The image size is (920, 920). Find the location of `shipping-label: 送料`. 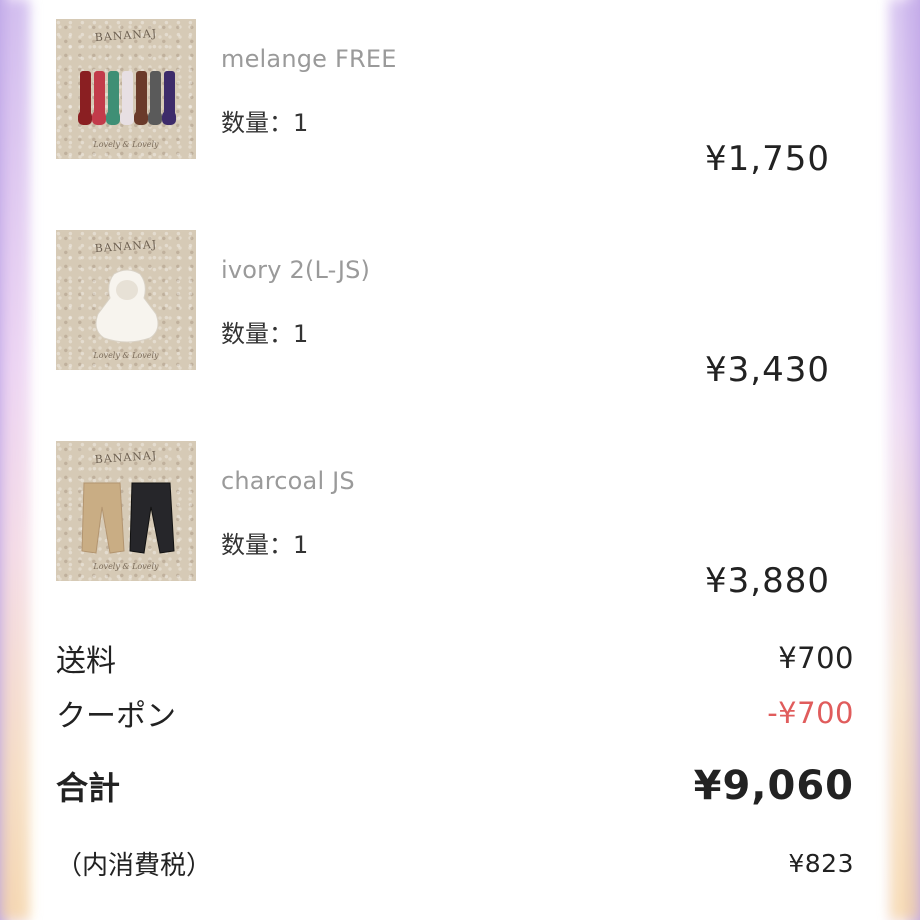

shipping-label: 送料 is located at coordinates (86, 661).